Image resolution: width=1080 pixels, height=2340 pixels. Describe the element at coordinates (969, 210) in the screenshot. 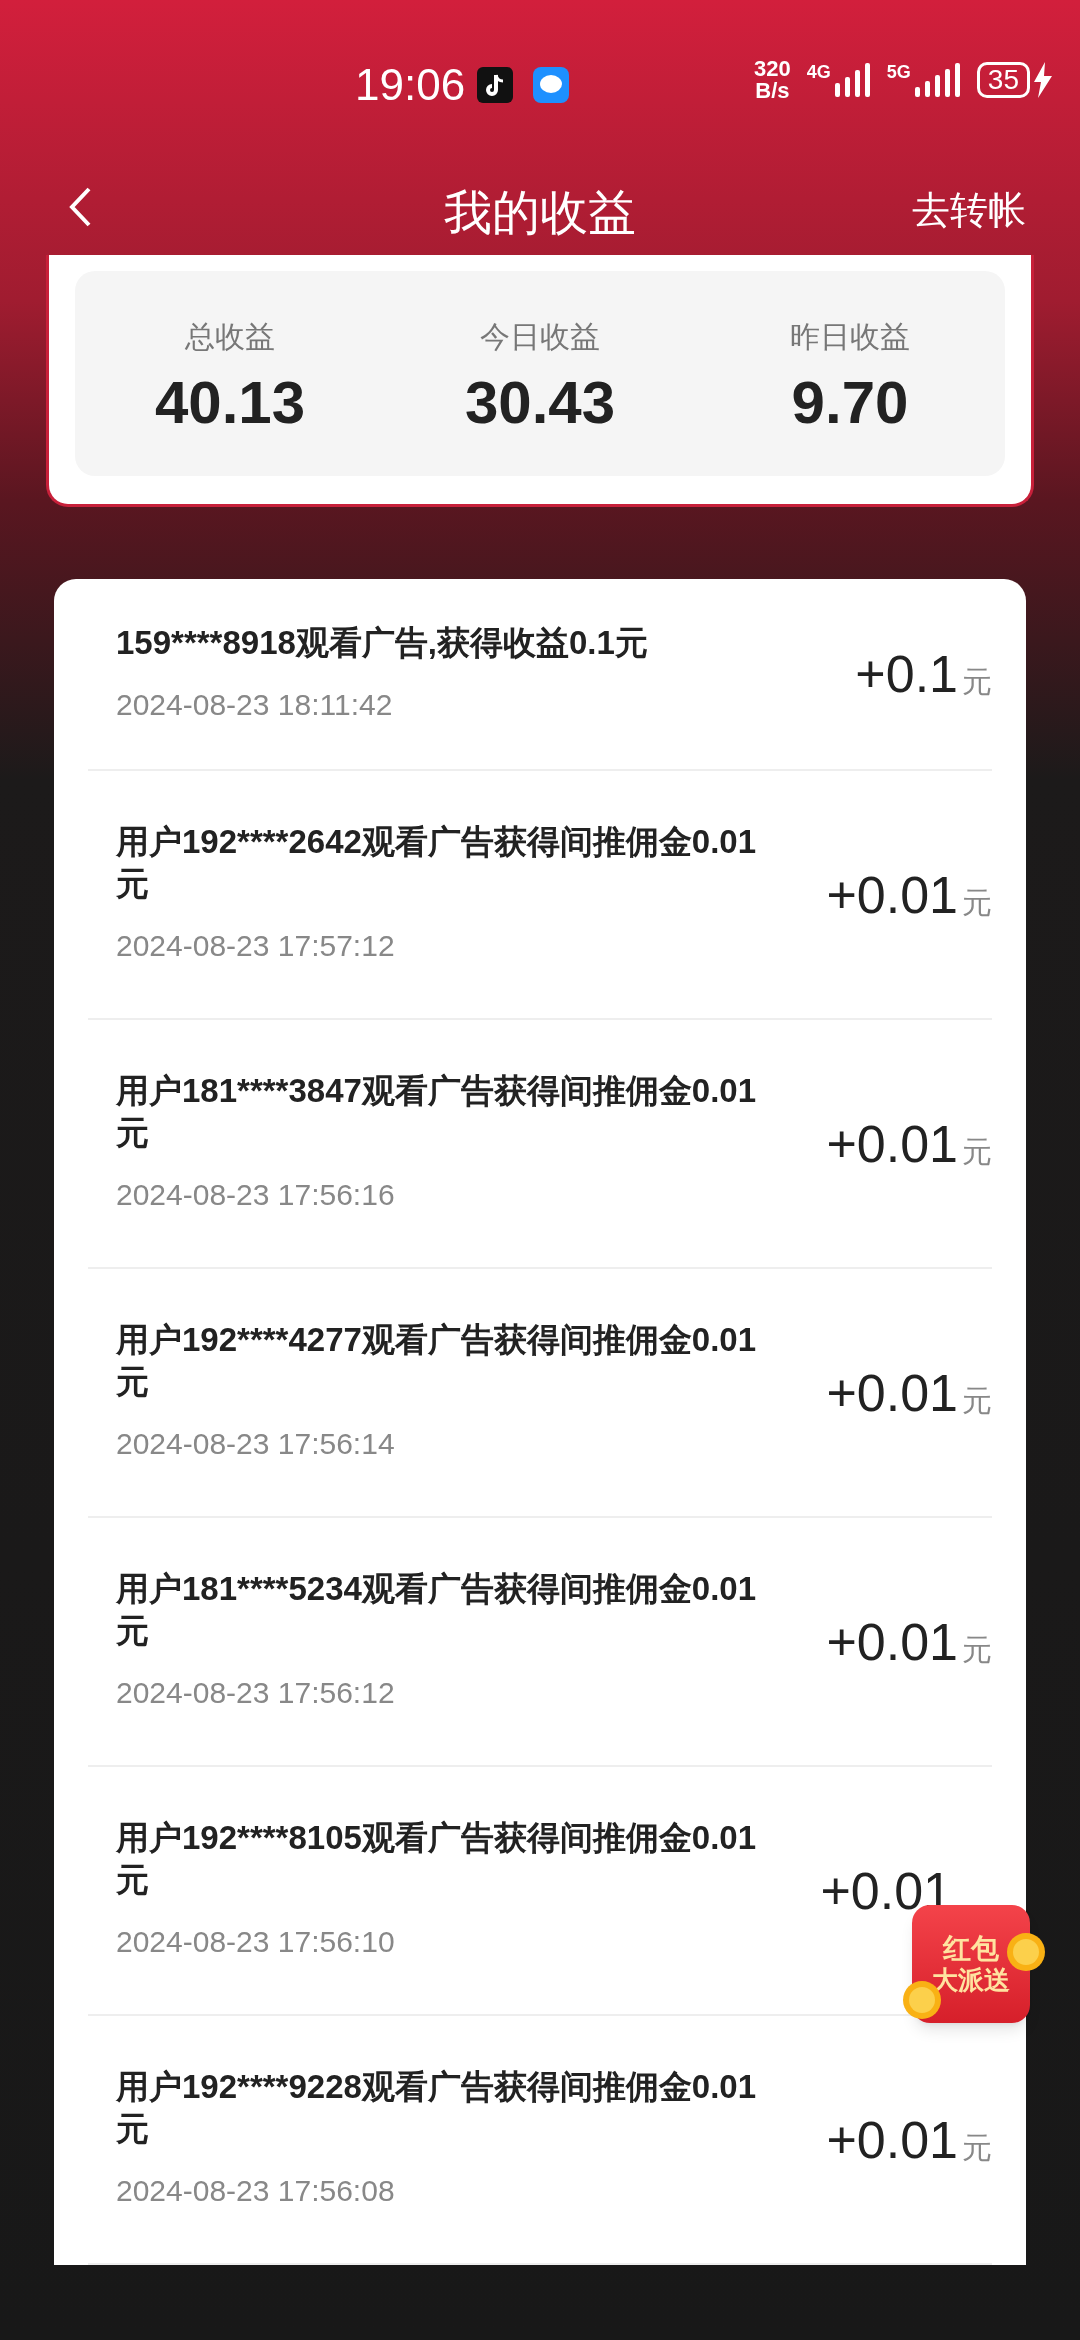

I see `transfer-link: 去转帐` at that location.